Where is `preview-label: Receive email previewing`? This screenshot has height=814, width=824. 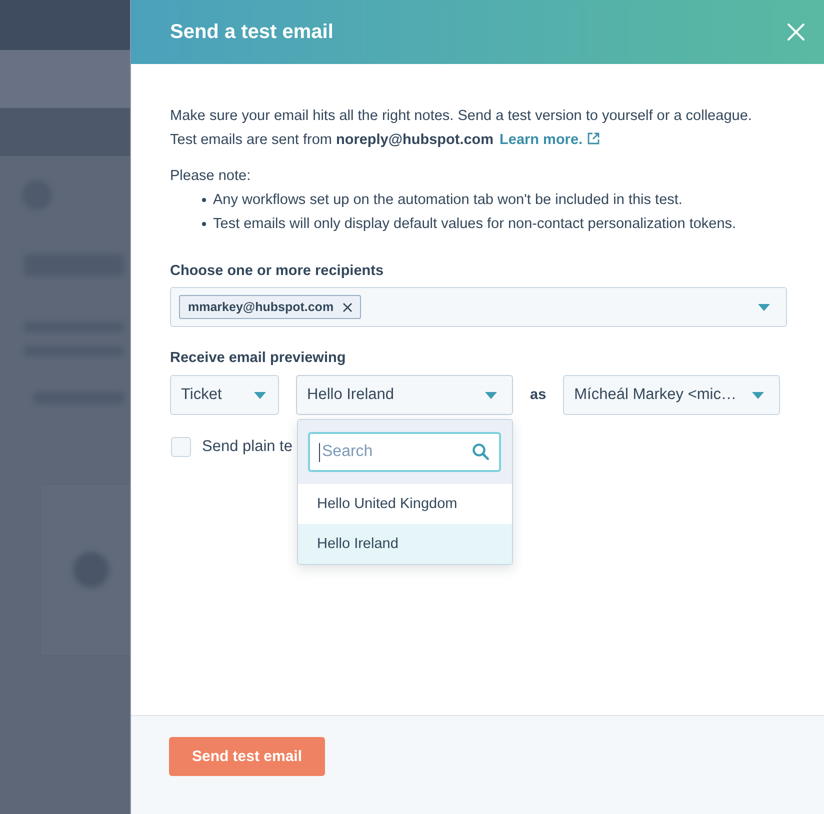 preview-label: Receive email previewing is located at coordinates (258, 358).